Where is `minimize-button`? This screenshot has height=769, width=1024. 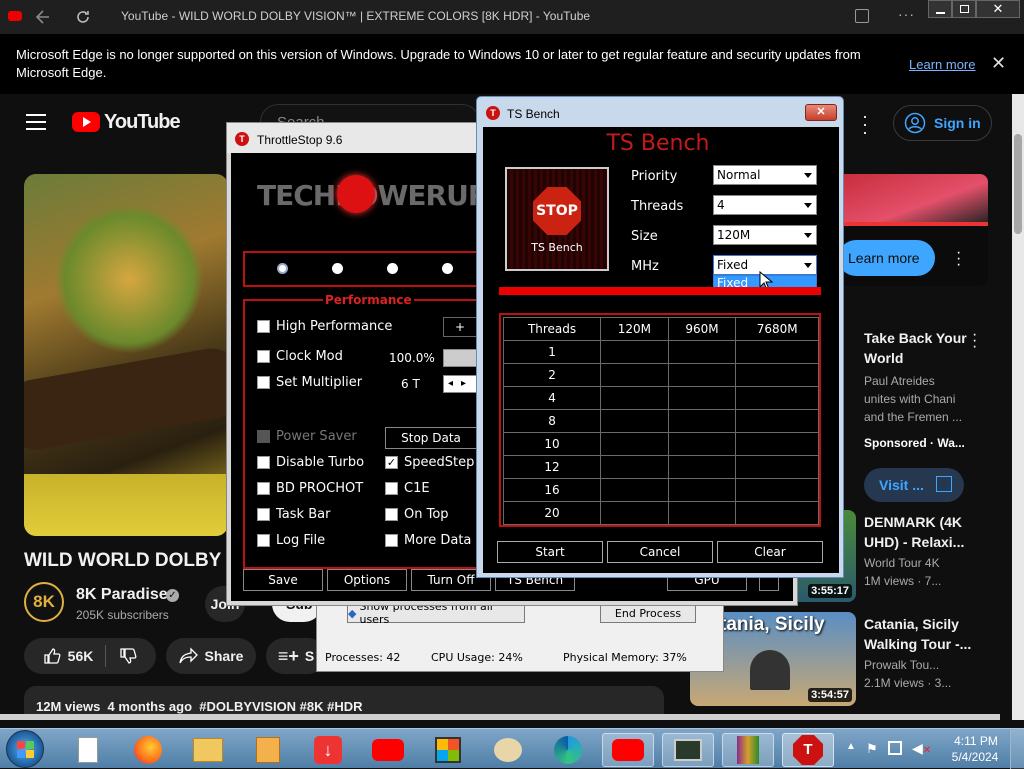 minimize-button is located at coordinates (940, 9).